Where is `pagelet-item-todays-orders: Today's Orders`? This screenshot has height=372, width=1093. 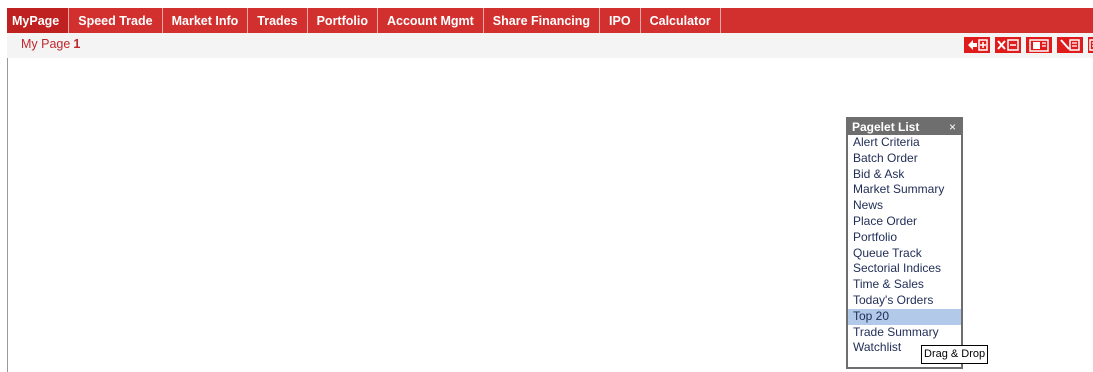 pagelet-item-todays-orders: Today's Orders is located at coordinates (904, 301).